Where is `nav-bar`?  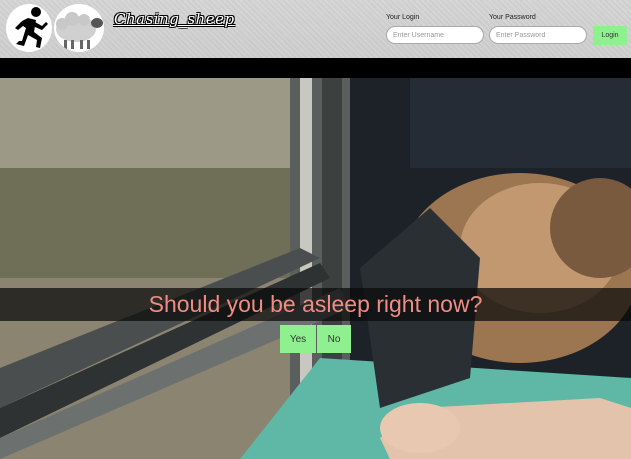
nav-bar is located at coordinates (315, 68).